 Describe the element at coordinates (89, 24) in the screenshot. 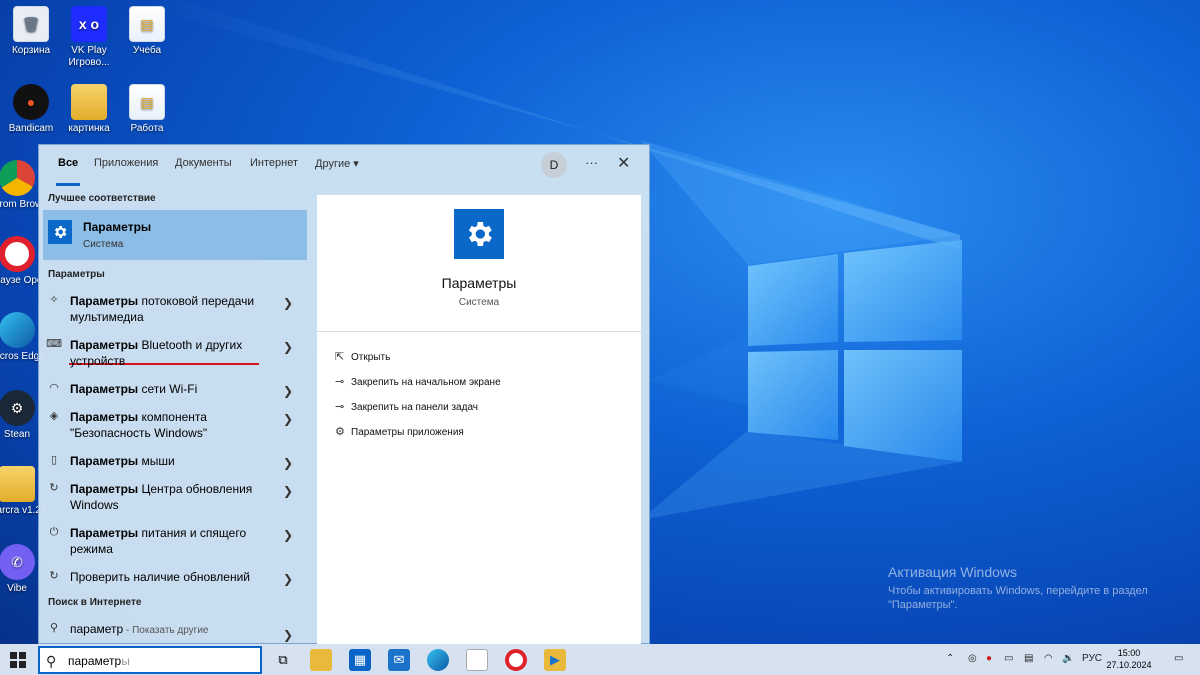

I see `vk-play-icon: x o` at that location.